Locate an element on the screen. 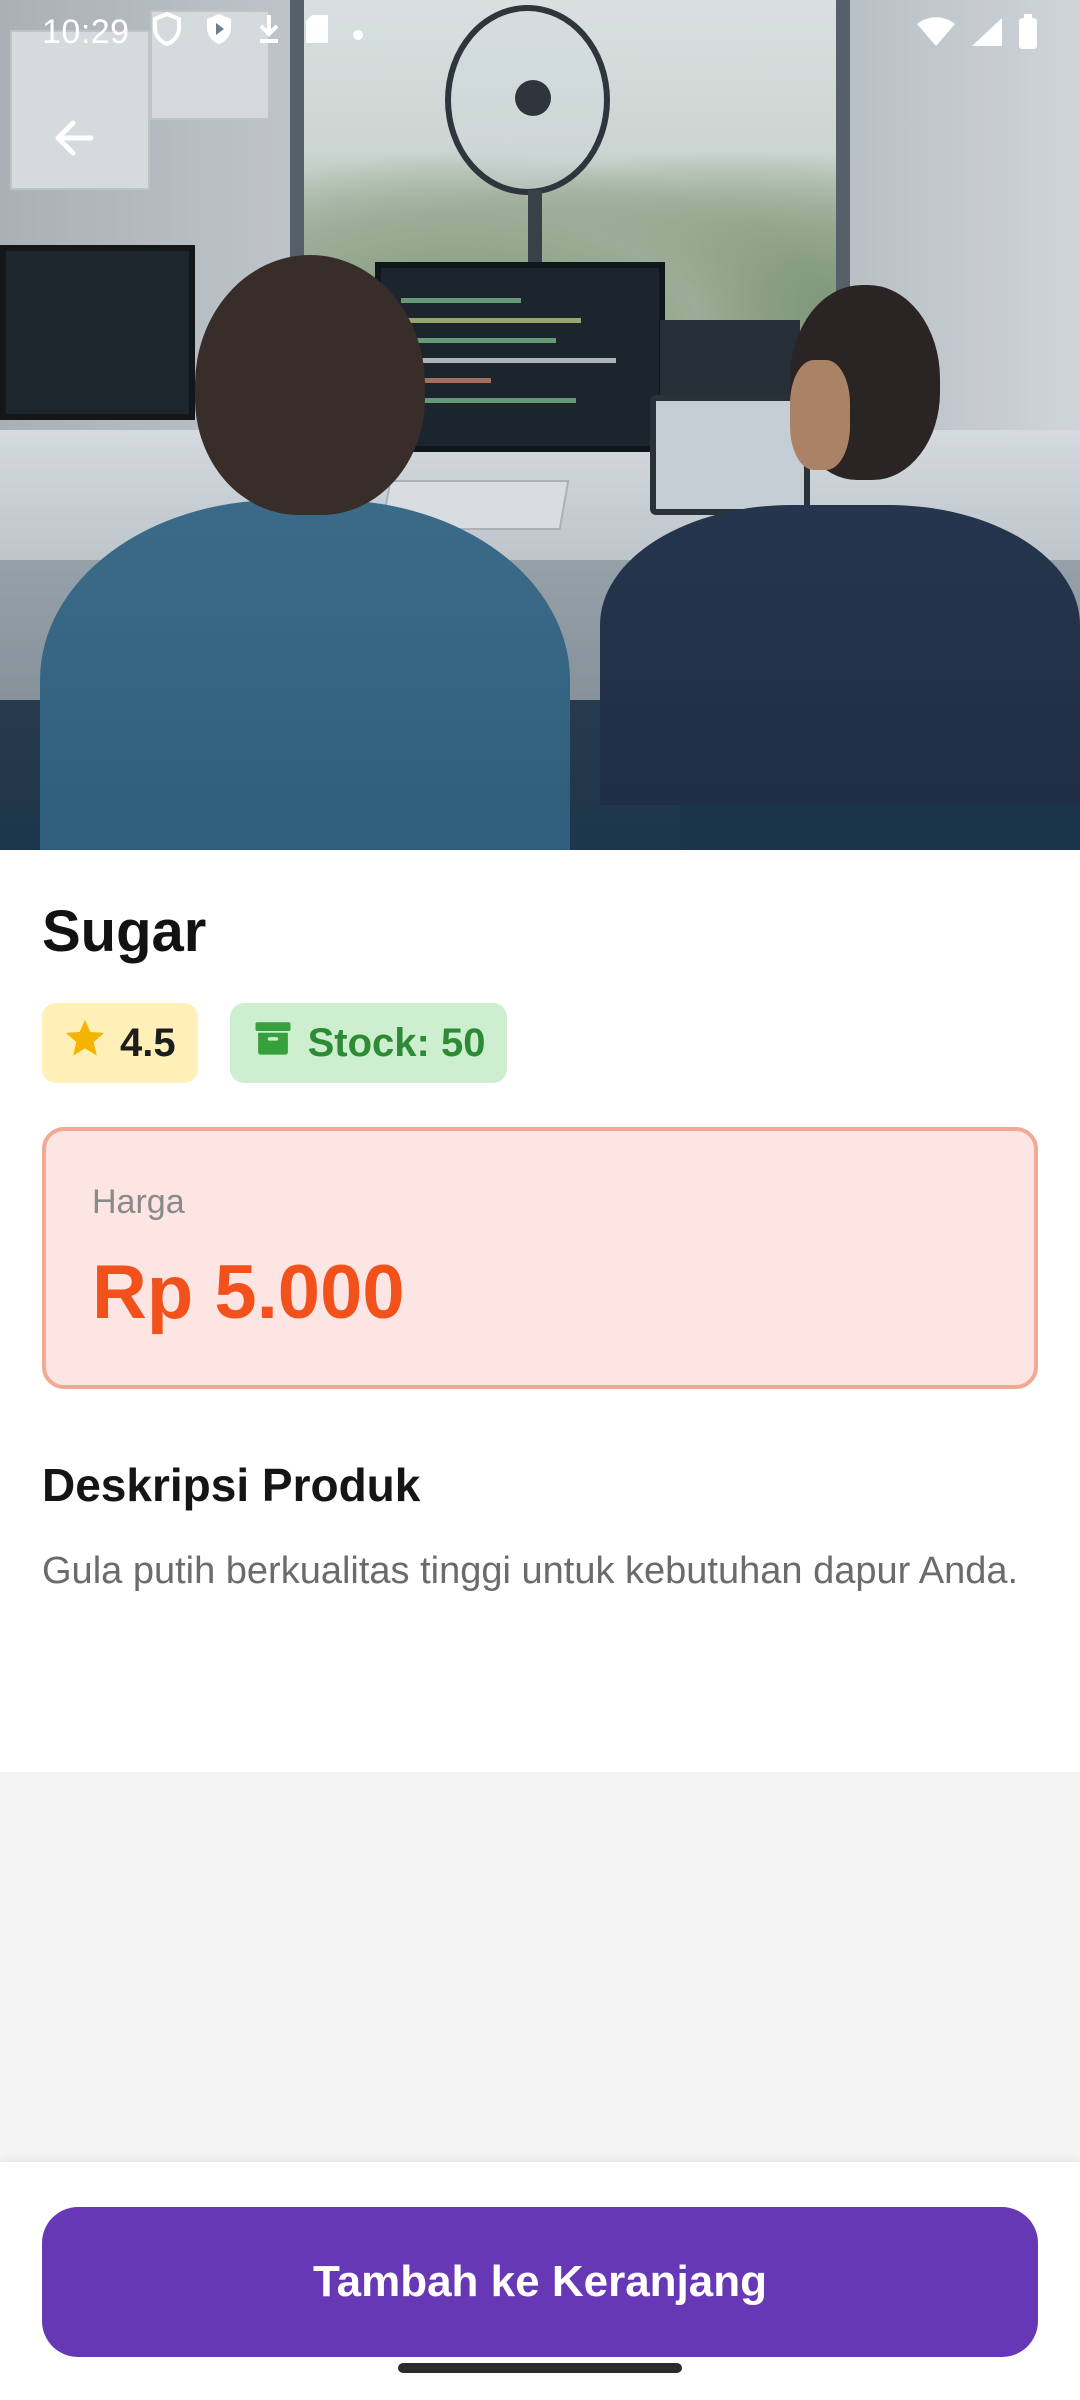 The height and width of the screenshot is (2400, 1080). status-bar: 10:29 is located at coordinates (540, 32).